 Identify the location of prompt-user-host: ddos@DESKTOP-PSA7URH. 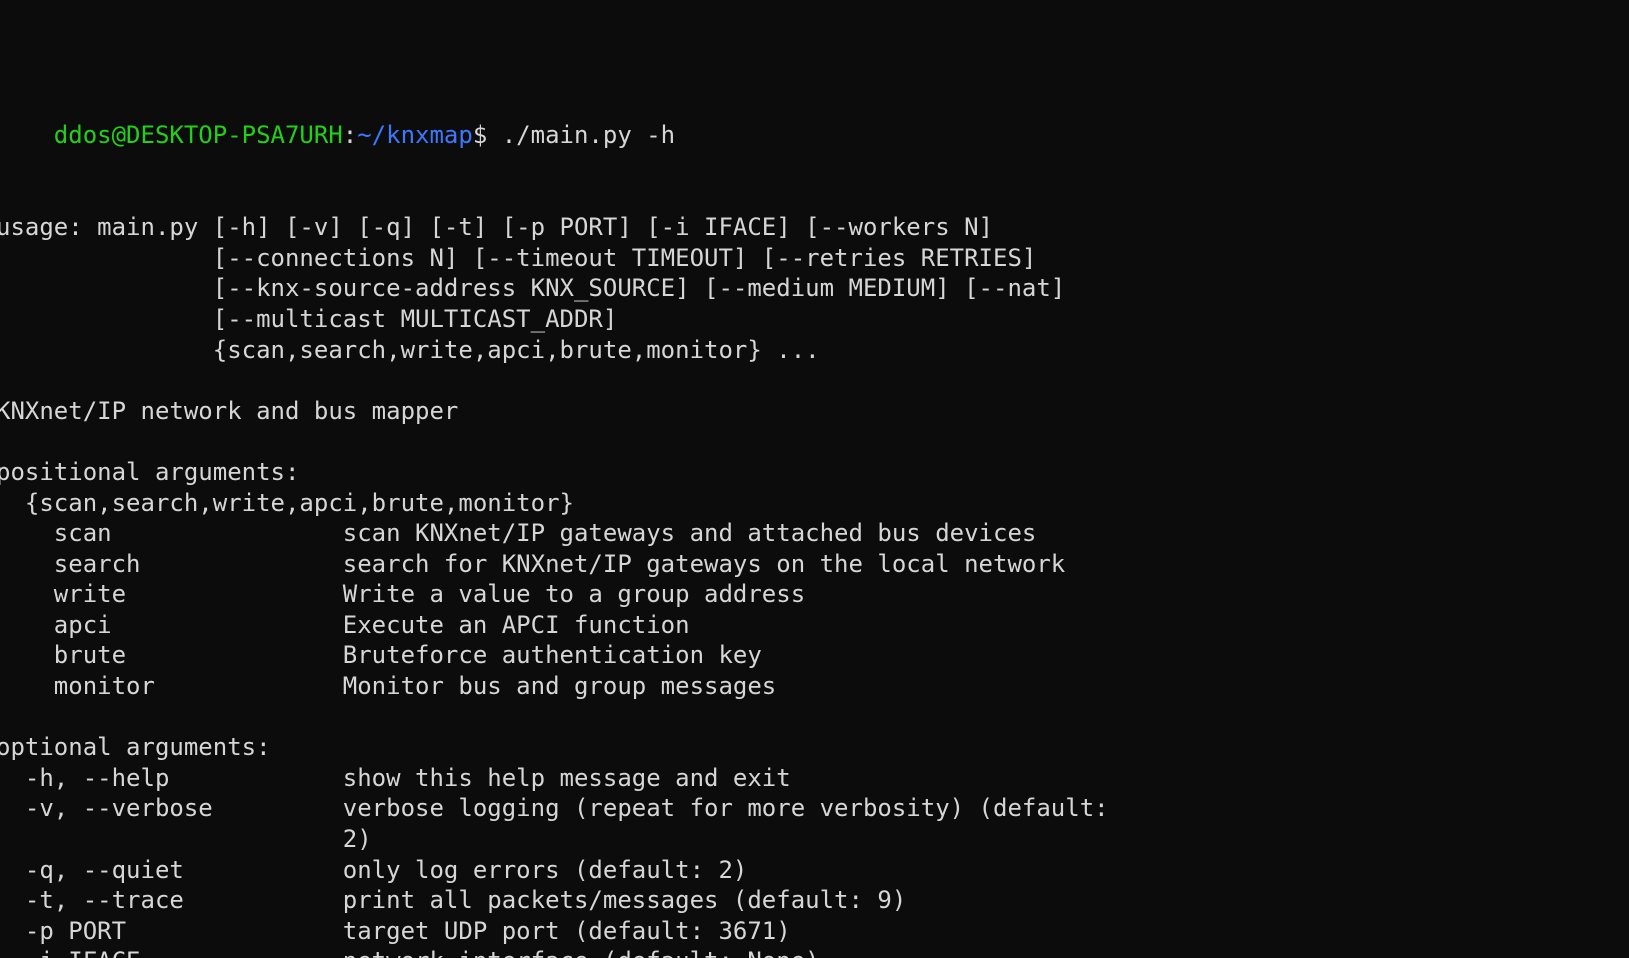
(198, 135).